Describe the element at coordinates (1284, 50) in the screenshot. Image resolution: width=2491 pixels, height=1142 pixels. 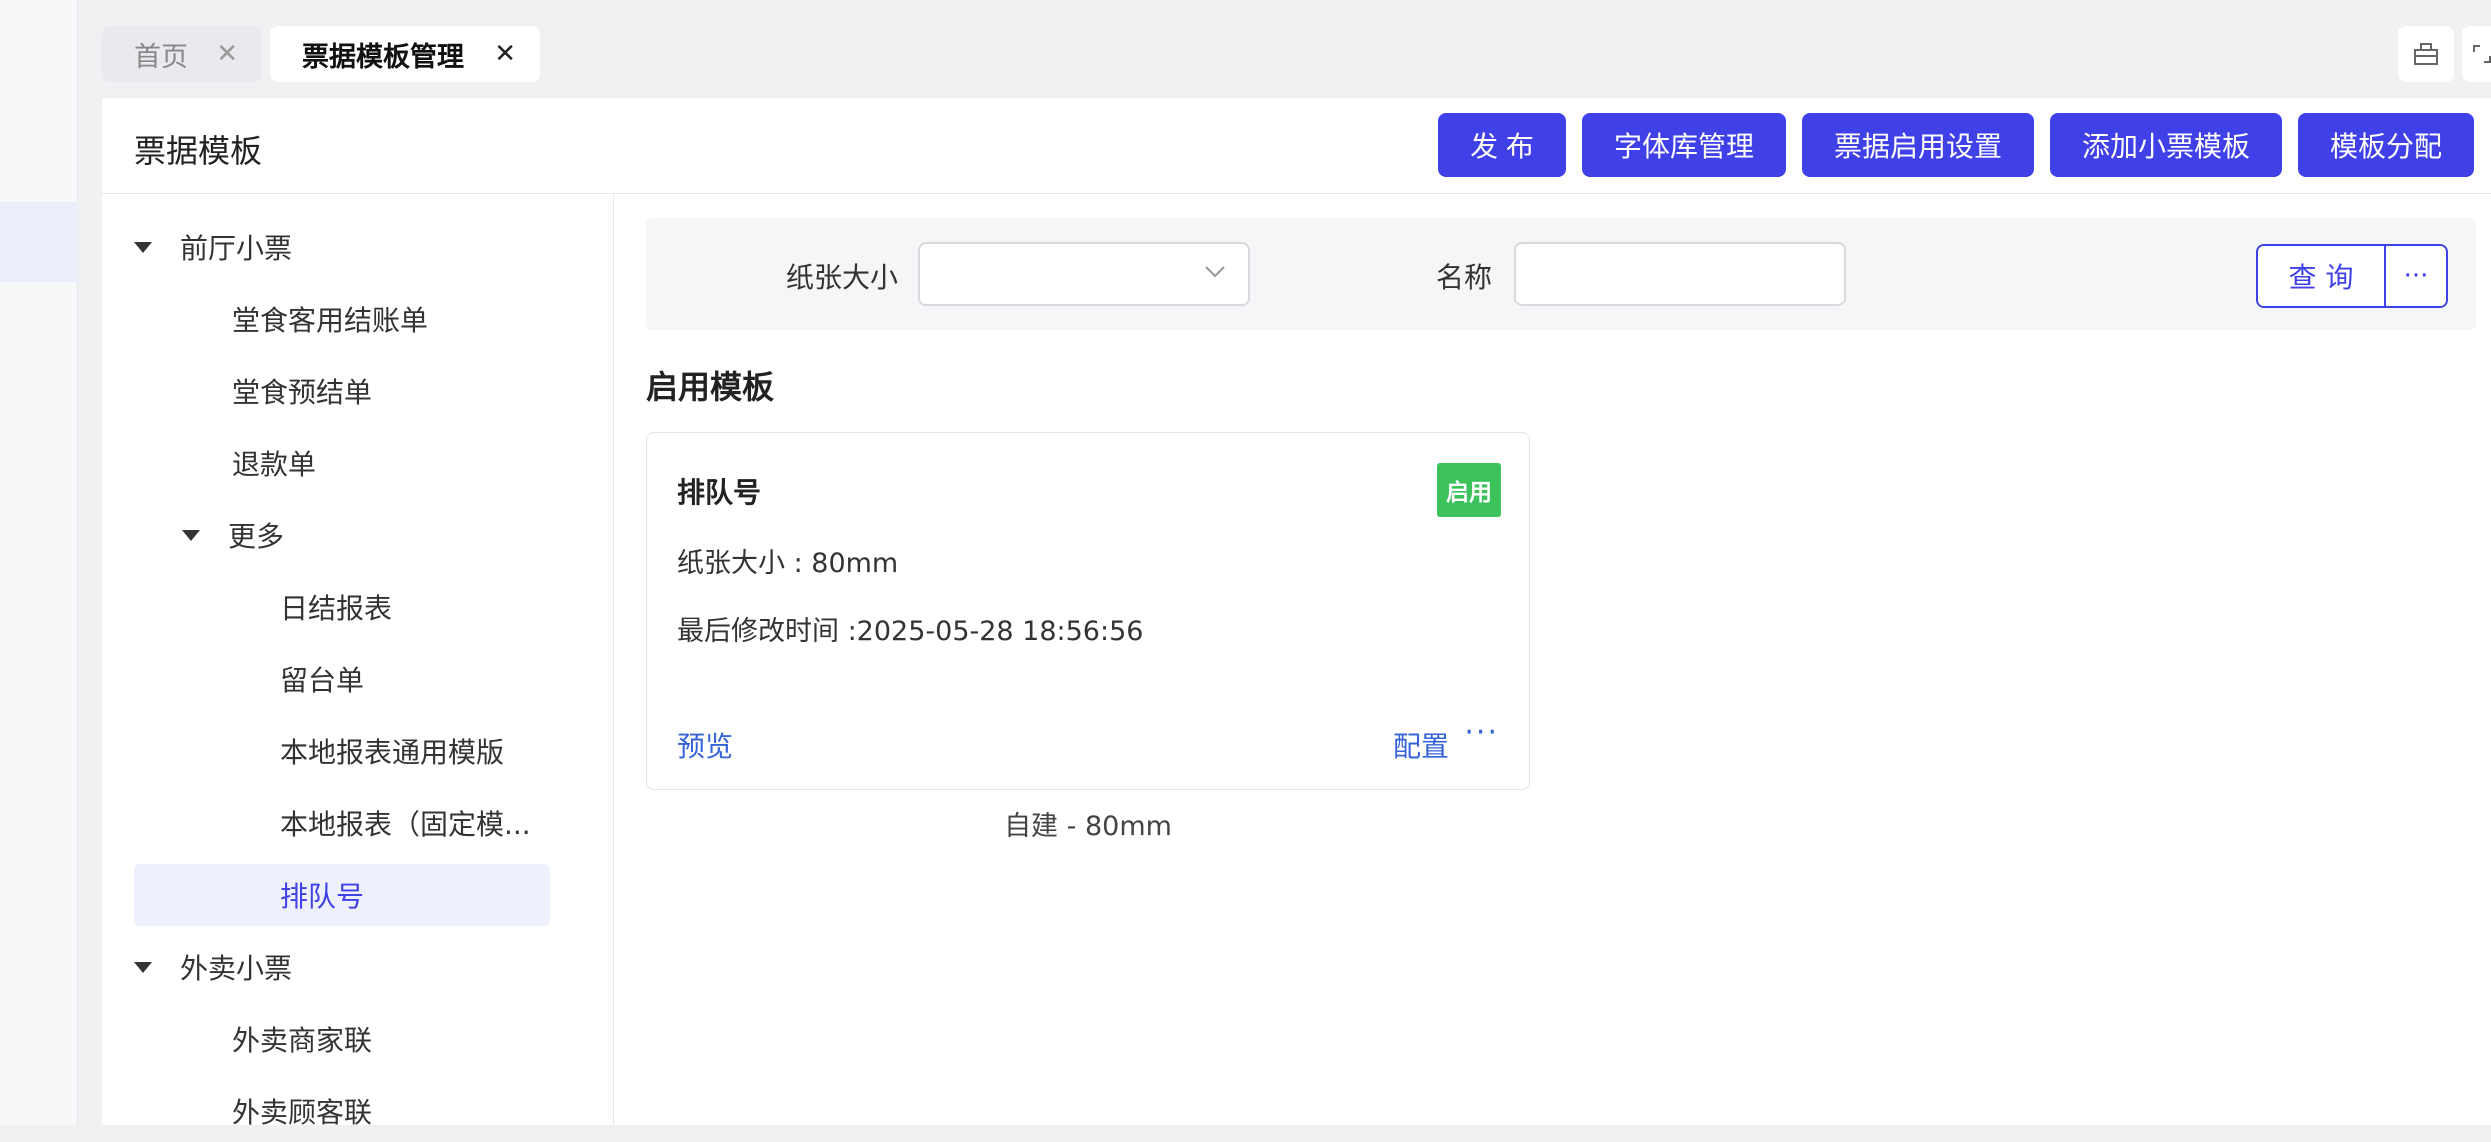
I see `tab-bar: 首页 ✕ 票据模板管理 ✕` at that location.